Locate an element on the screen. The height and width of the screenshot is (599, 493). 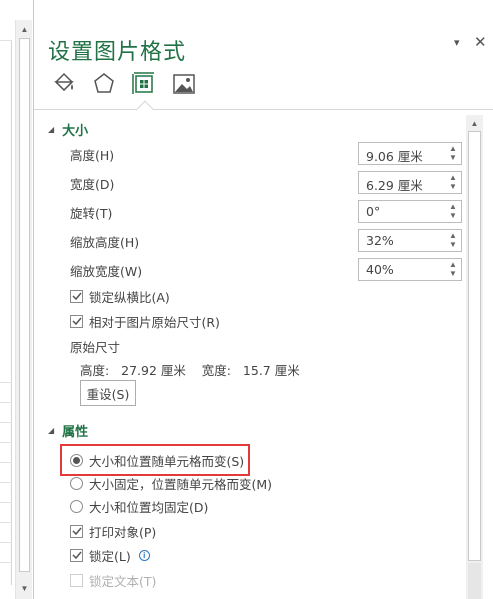
radio-no-move-no-size: 大小和位置均固定(D) is located at coordinates (139, 506).